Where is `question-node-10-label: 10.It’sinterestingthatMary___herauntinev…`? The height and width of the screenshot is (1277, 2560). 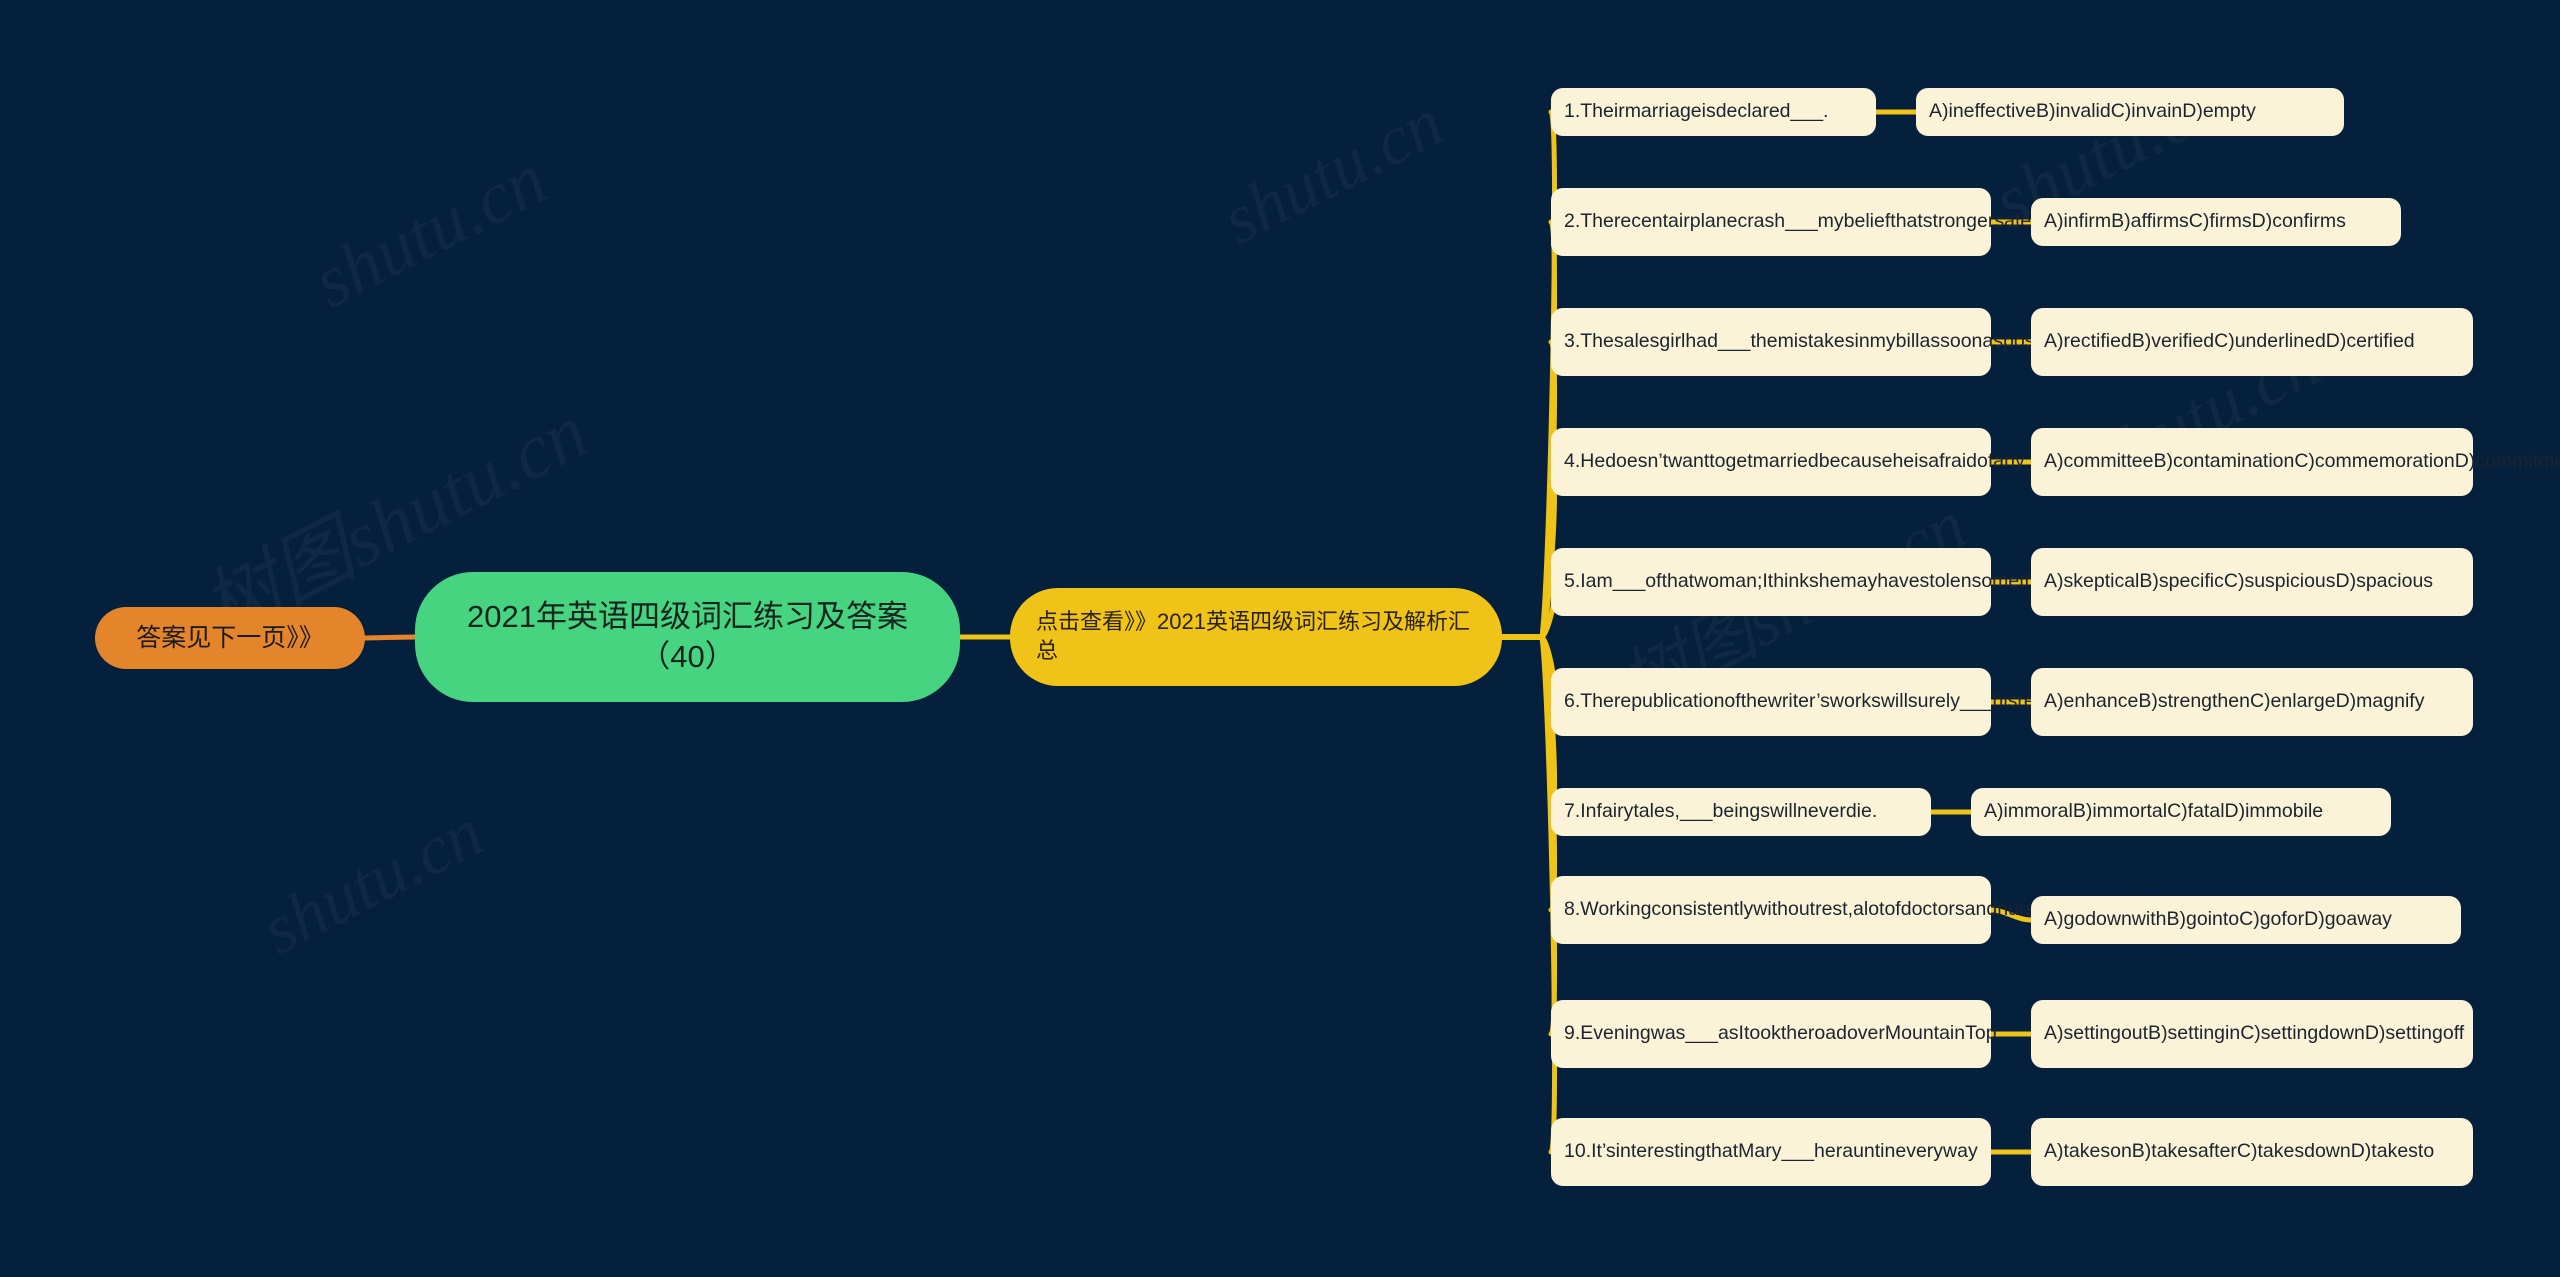 question-node-10-label: 10.It’sinterestingthatMary___herauntinev… is located at coordinates (1771, 1151).